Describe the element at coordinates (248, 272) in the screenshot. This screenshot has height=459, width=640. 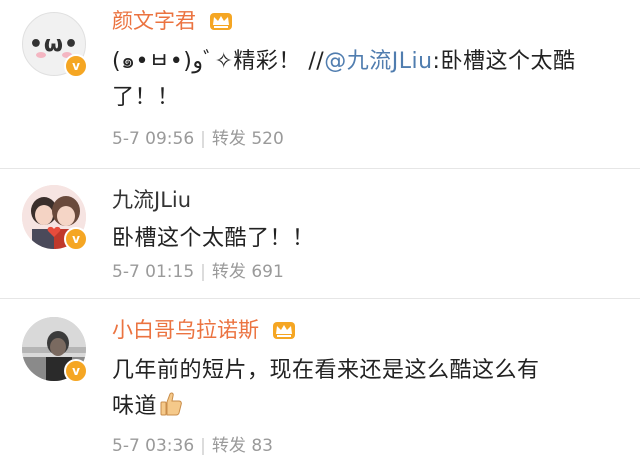
I see `repost-link: 转发 691` at that location.